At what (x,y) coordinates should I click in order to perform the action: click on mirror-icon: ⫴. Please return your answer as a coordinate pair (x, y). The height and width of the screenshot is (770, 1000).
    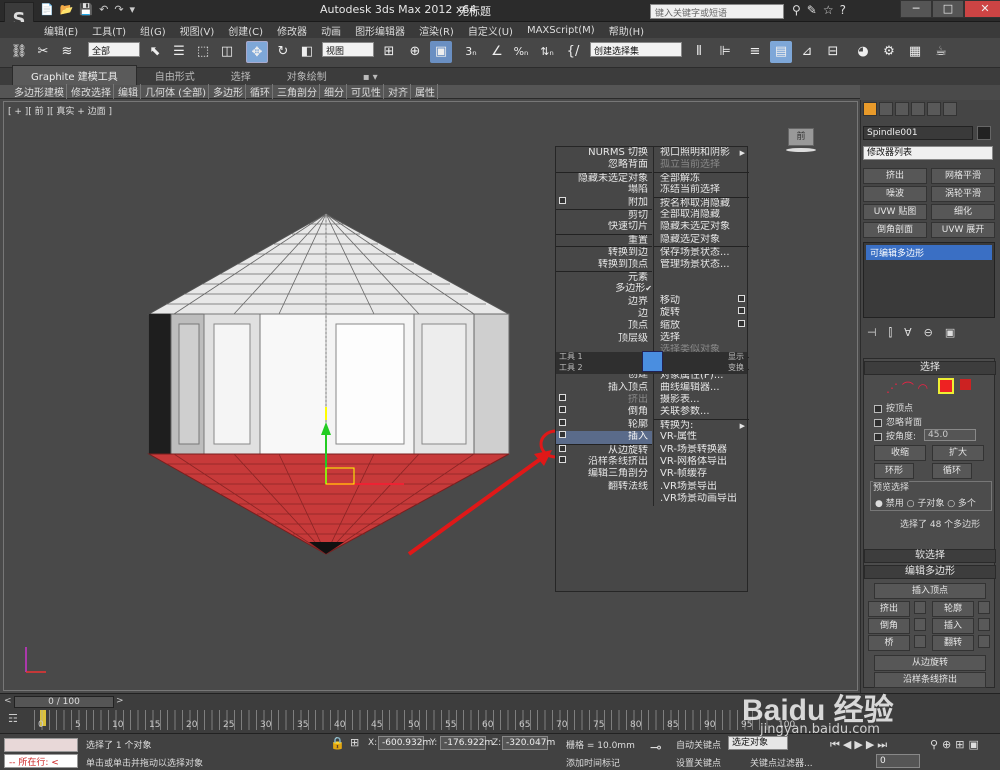
    Looking at the image, I should click on (699, 52).